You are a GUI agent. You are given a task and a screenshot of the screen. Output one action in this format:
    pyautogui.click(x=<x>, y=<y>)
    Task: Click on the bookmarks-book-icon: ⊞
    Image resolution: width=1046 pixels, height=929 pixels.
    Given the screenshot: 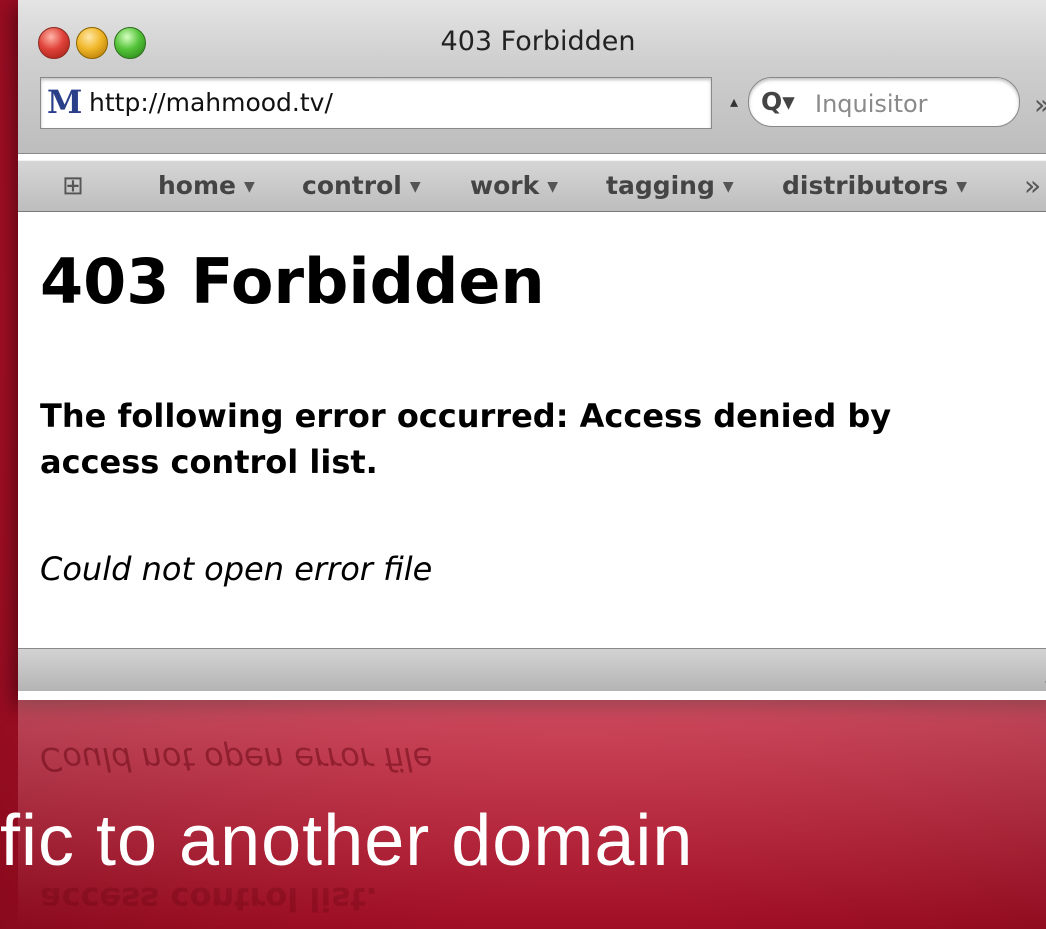 What is the action you would take?
    pyautogui.click(x=73, y=186)
    